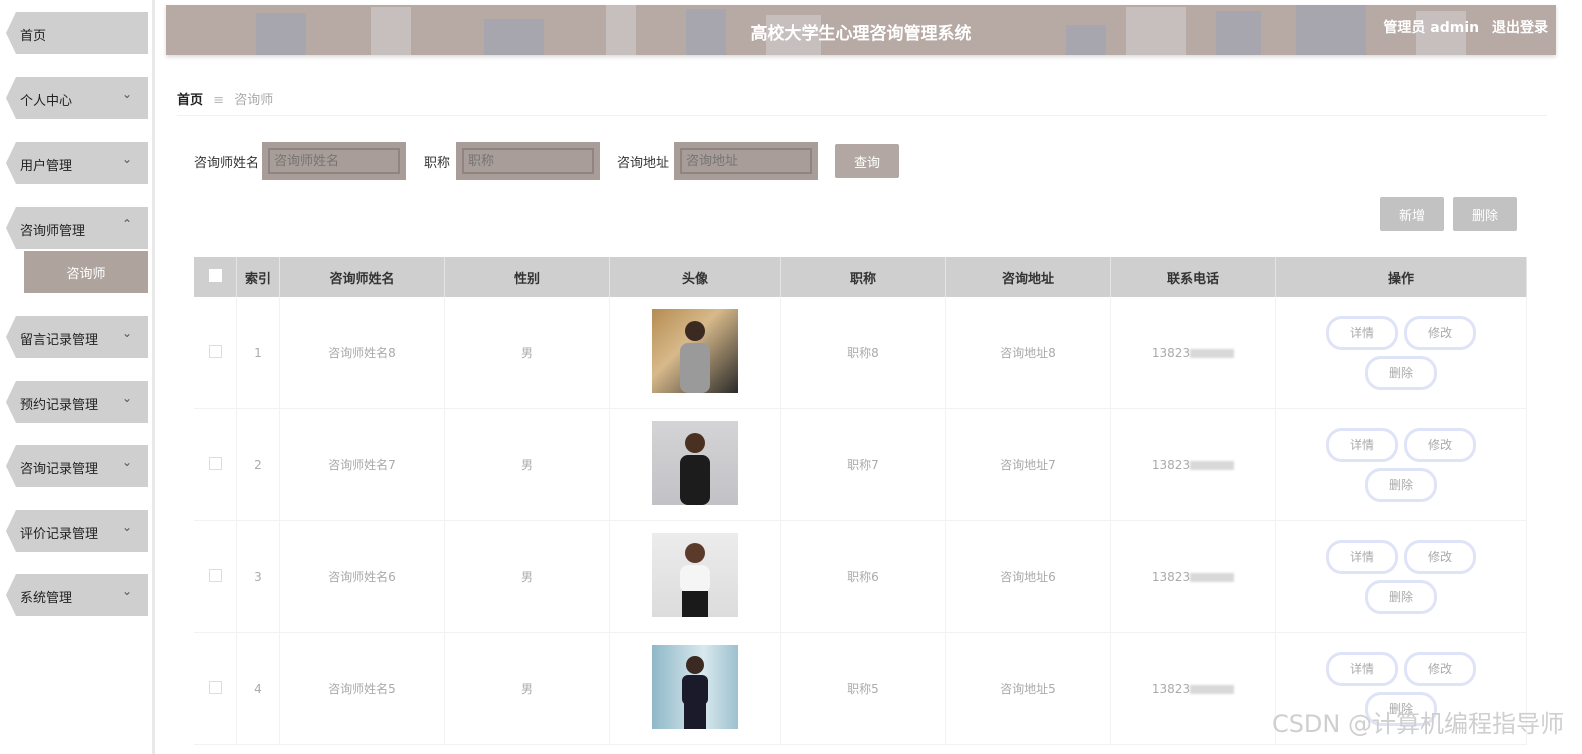 This screenshot has width=1582, height=754. Describe the element at coordinates (33, 36) in the screenshot. I see `sidebar-item-label: 首页` at that location.